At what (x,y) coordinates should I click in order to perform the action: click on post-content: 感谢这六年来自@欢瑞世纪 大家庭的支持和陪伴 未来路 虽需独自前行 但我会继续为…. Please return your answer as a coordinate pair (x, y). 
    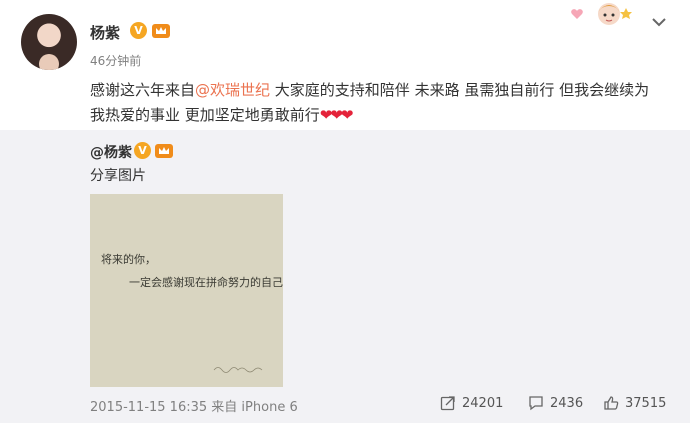
    Looking at the image, I should click on (370, 103).